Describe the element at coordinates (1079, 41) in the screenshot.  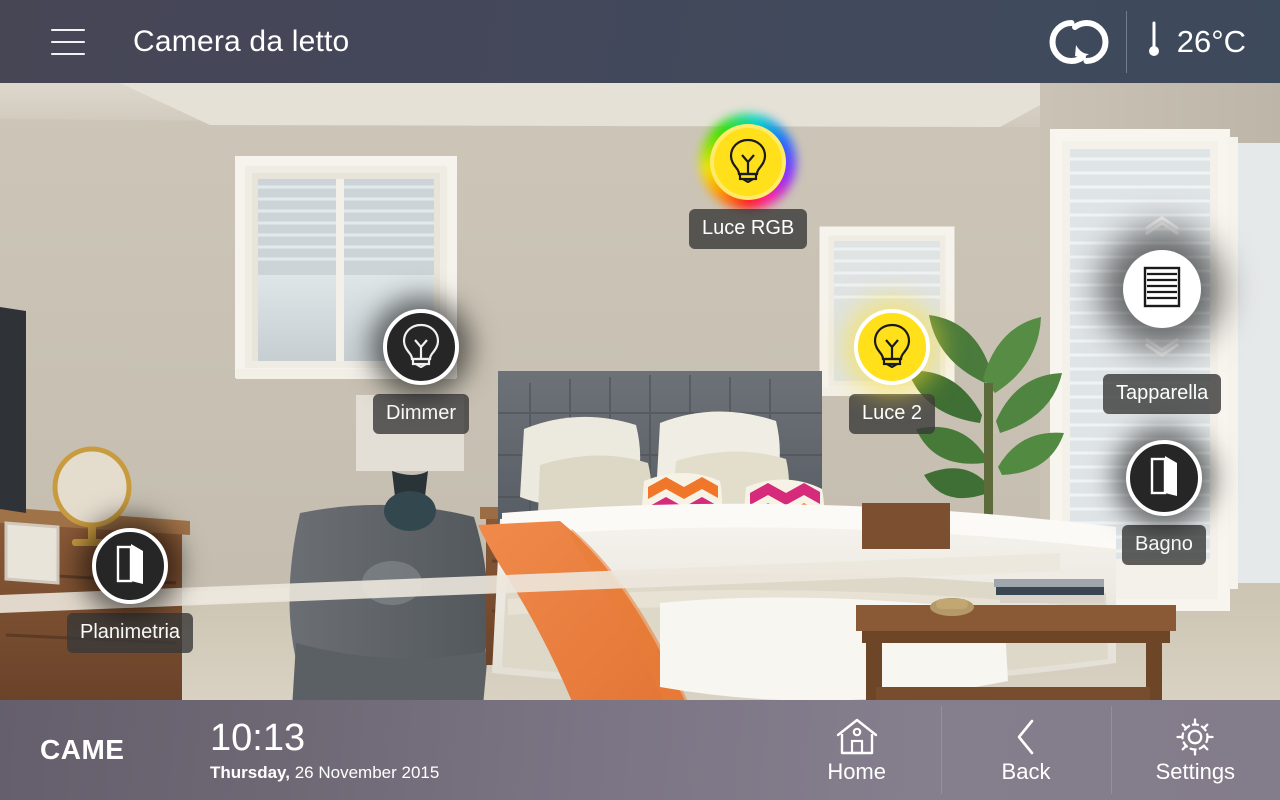
I see `came-rings-logo-icon` at that location.